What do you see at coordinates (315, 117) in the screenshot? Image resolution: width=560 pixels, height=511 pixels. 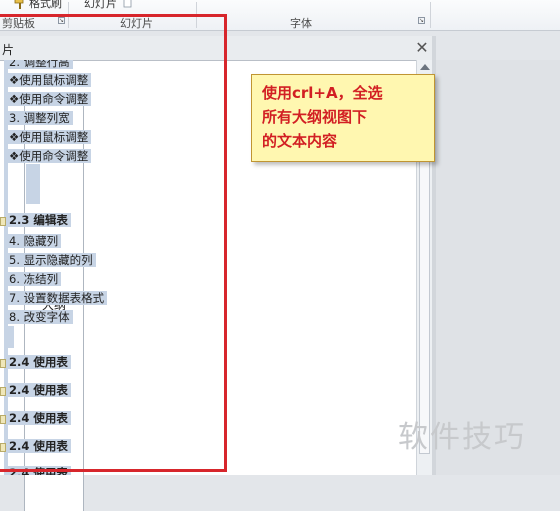 I see `callout-line-2: 所有大纲视图下` at bounding box center [315, 117].